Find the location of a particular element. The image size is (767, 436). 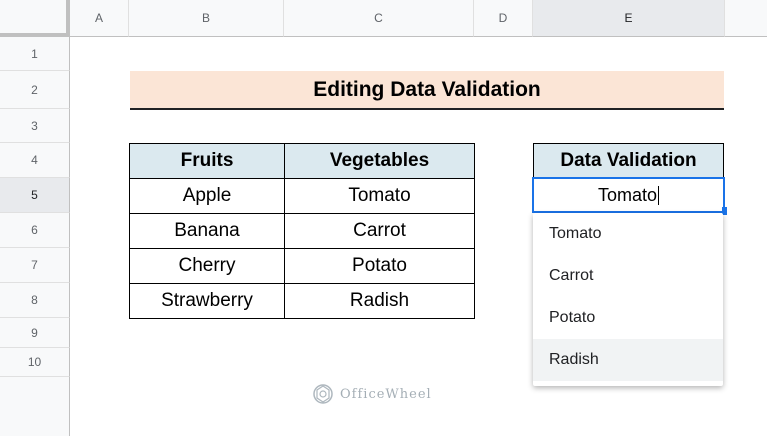

data-validation-header: Data Validation is located at coordinates (628, 160).